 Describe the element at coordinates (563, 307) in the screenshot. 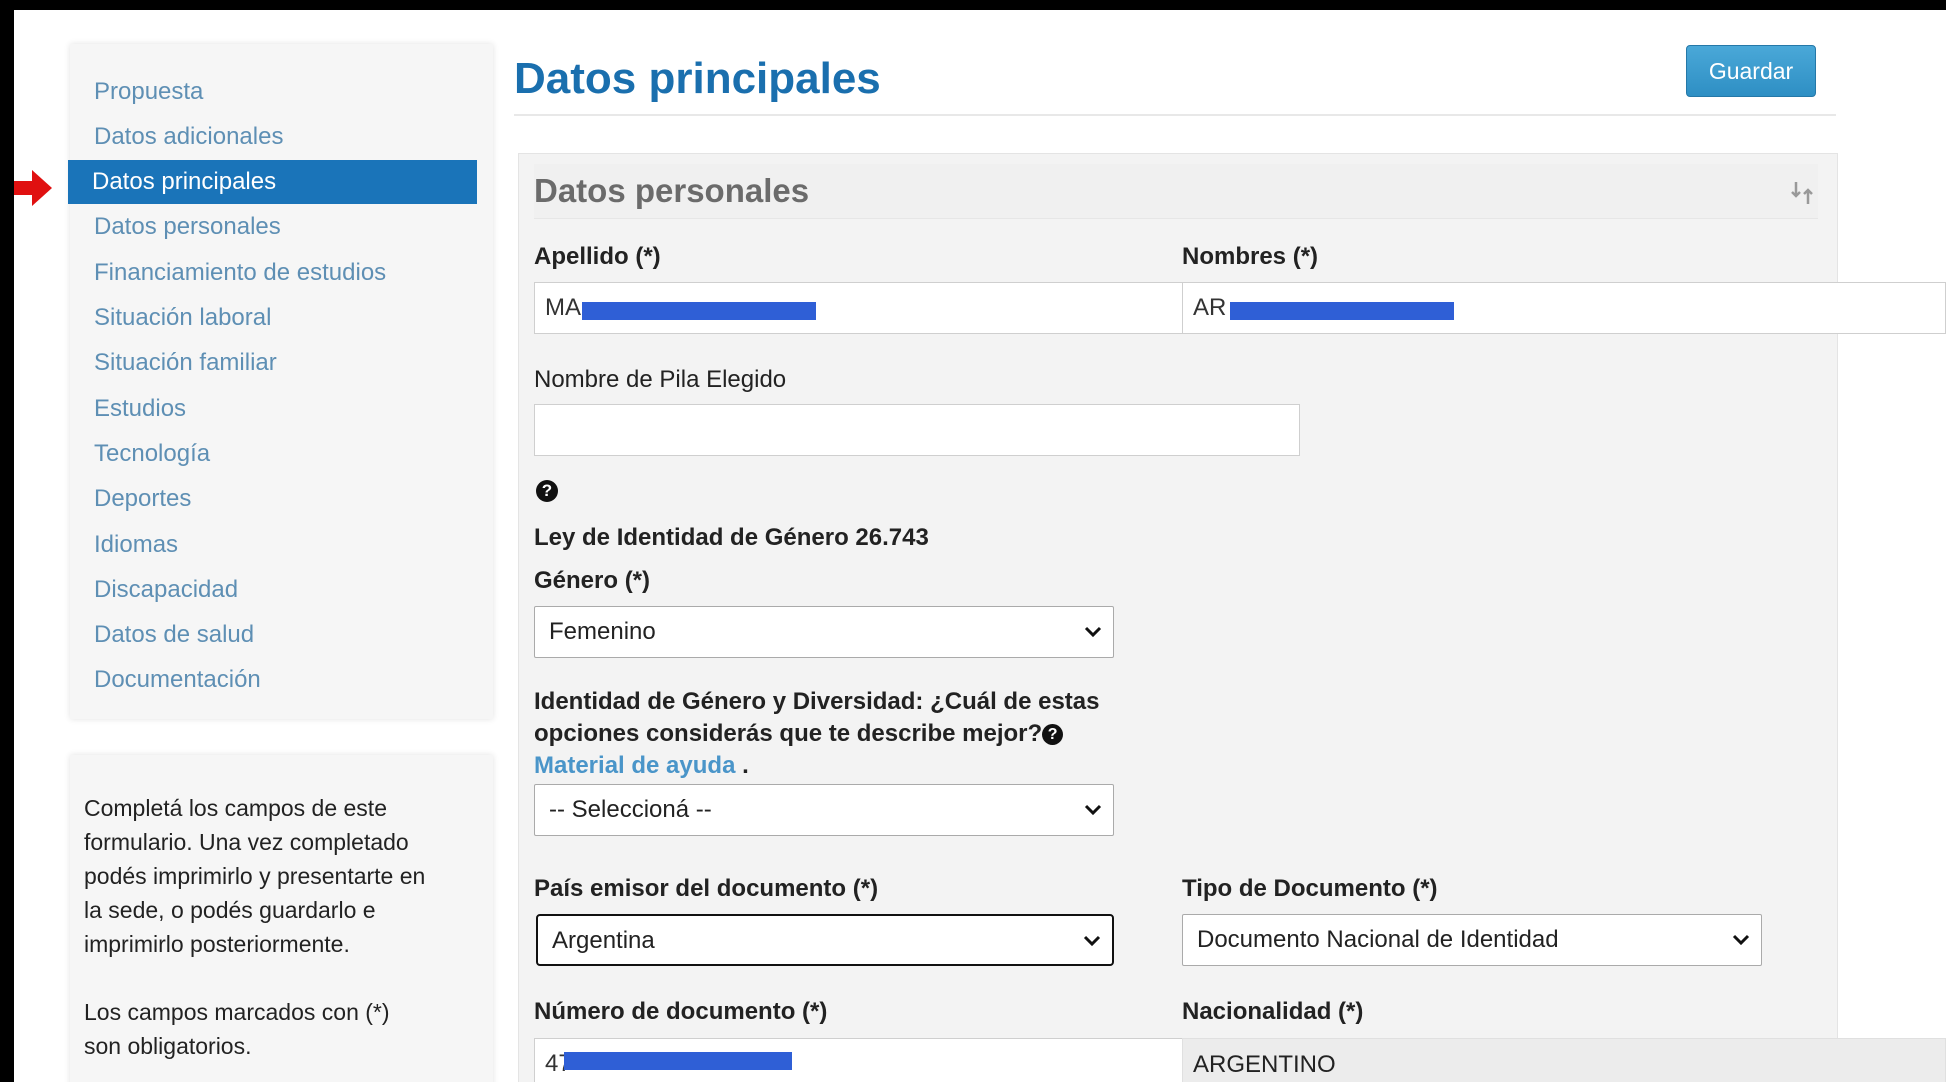

I see `apellido-value: MA` at that location.